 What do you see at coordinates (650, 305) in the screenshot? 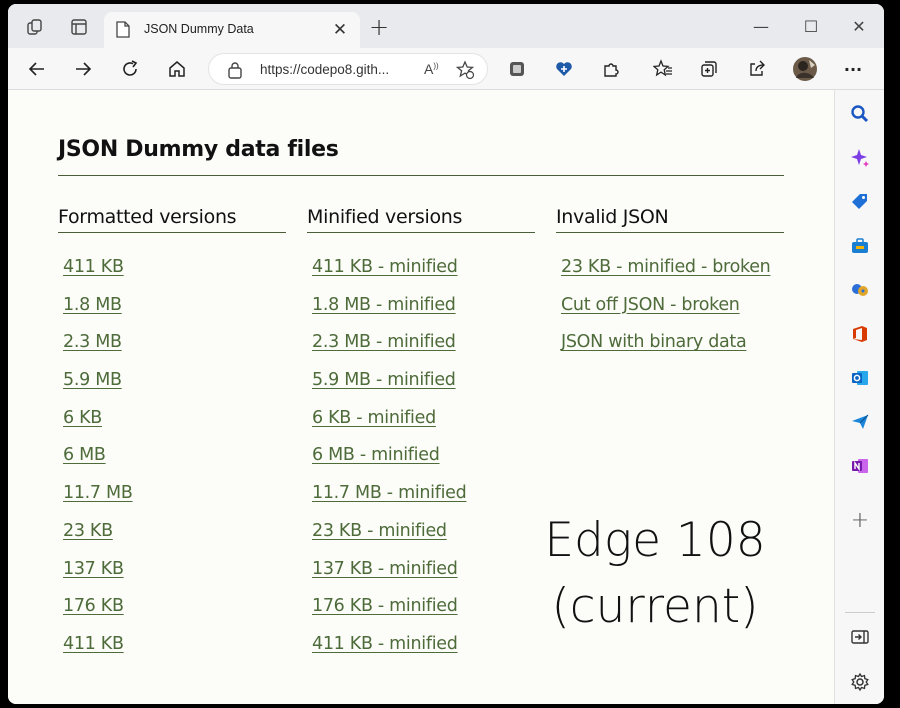
I see `file-link: Cut off JSON - broken` at bounding box center [650, 305].